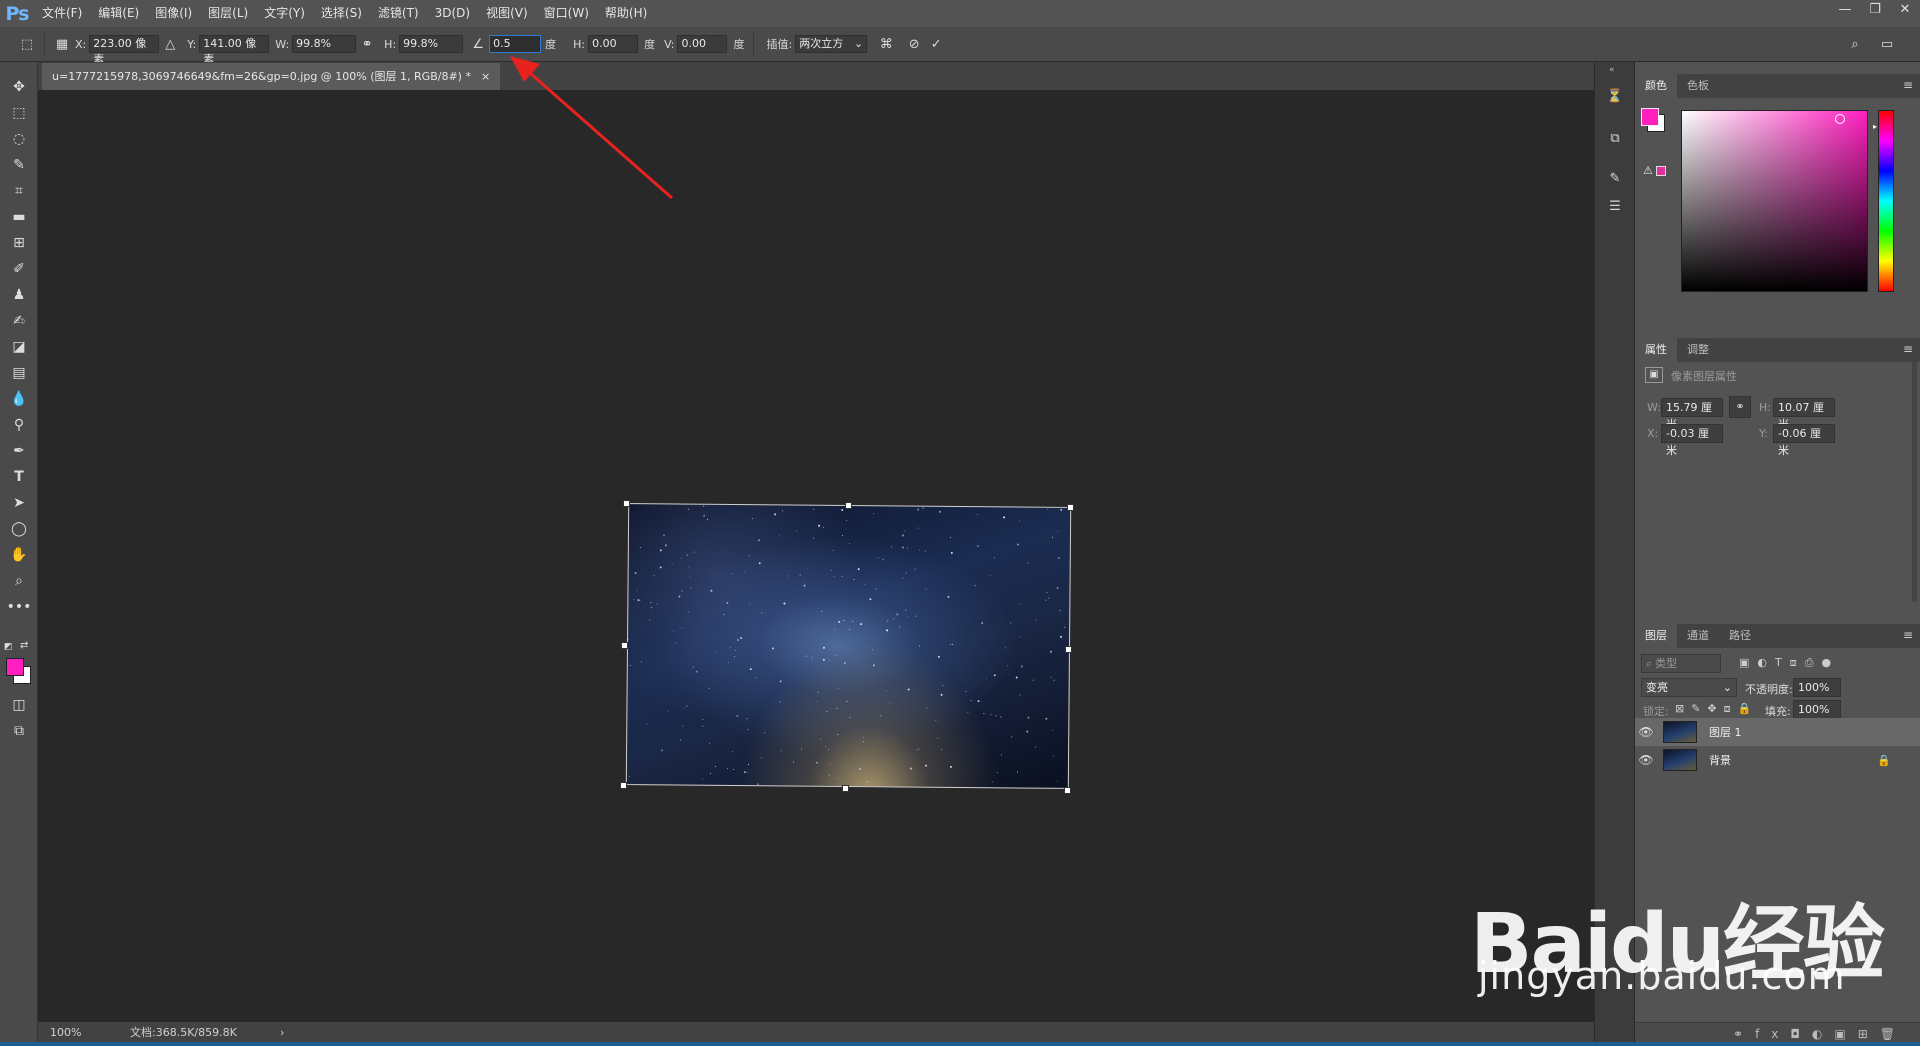  What do you see at coordinates (1817, 687) in the screenshot?
I see `opacity-field: 100%` at bounding box center [1817, 687].